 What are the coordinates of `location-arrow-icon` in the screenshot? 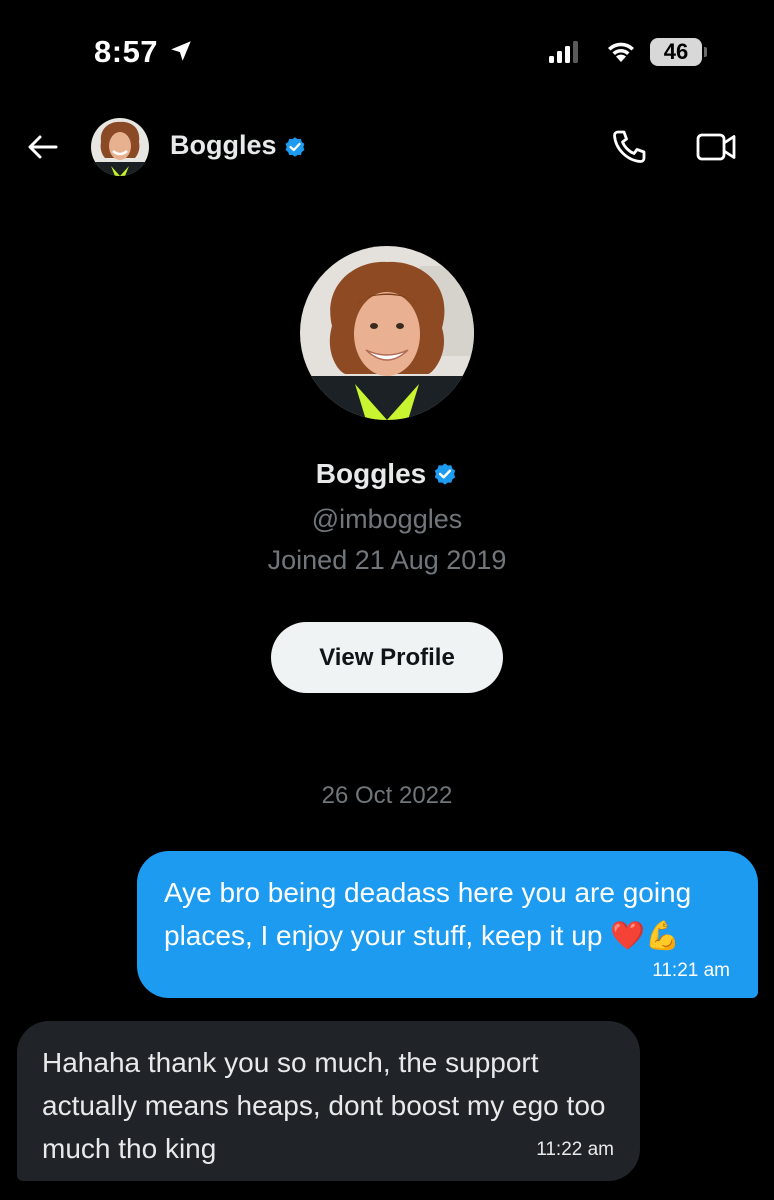 It's located at (181, 51).